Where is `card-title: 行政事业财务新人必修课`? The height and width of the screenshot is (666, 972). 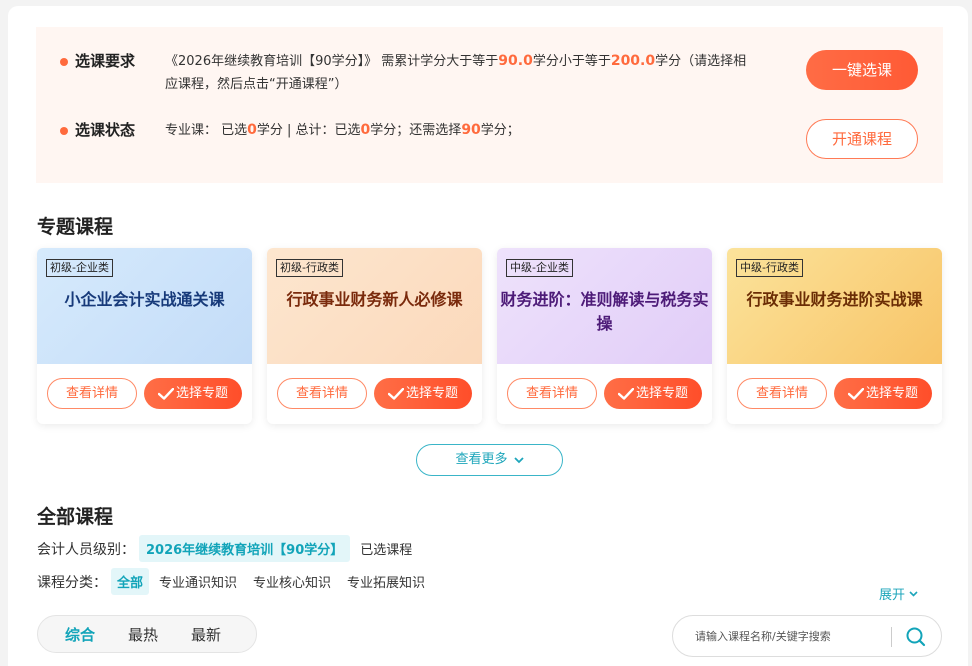
card-title: 行政事业财务新人必修课 is located at coordinates (374, 299).